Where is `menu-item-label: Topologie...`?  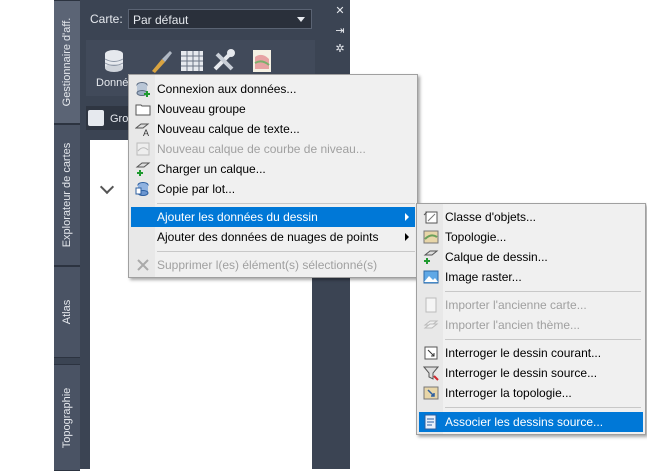 menu-item-label: Topologie... is located at coordinates (476, 237).